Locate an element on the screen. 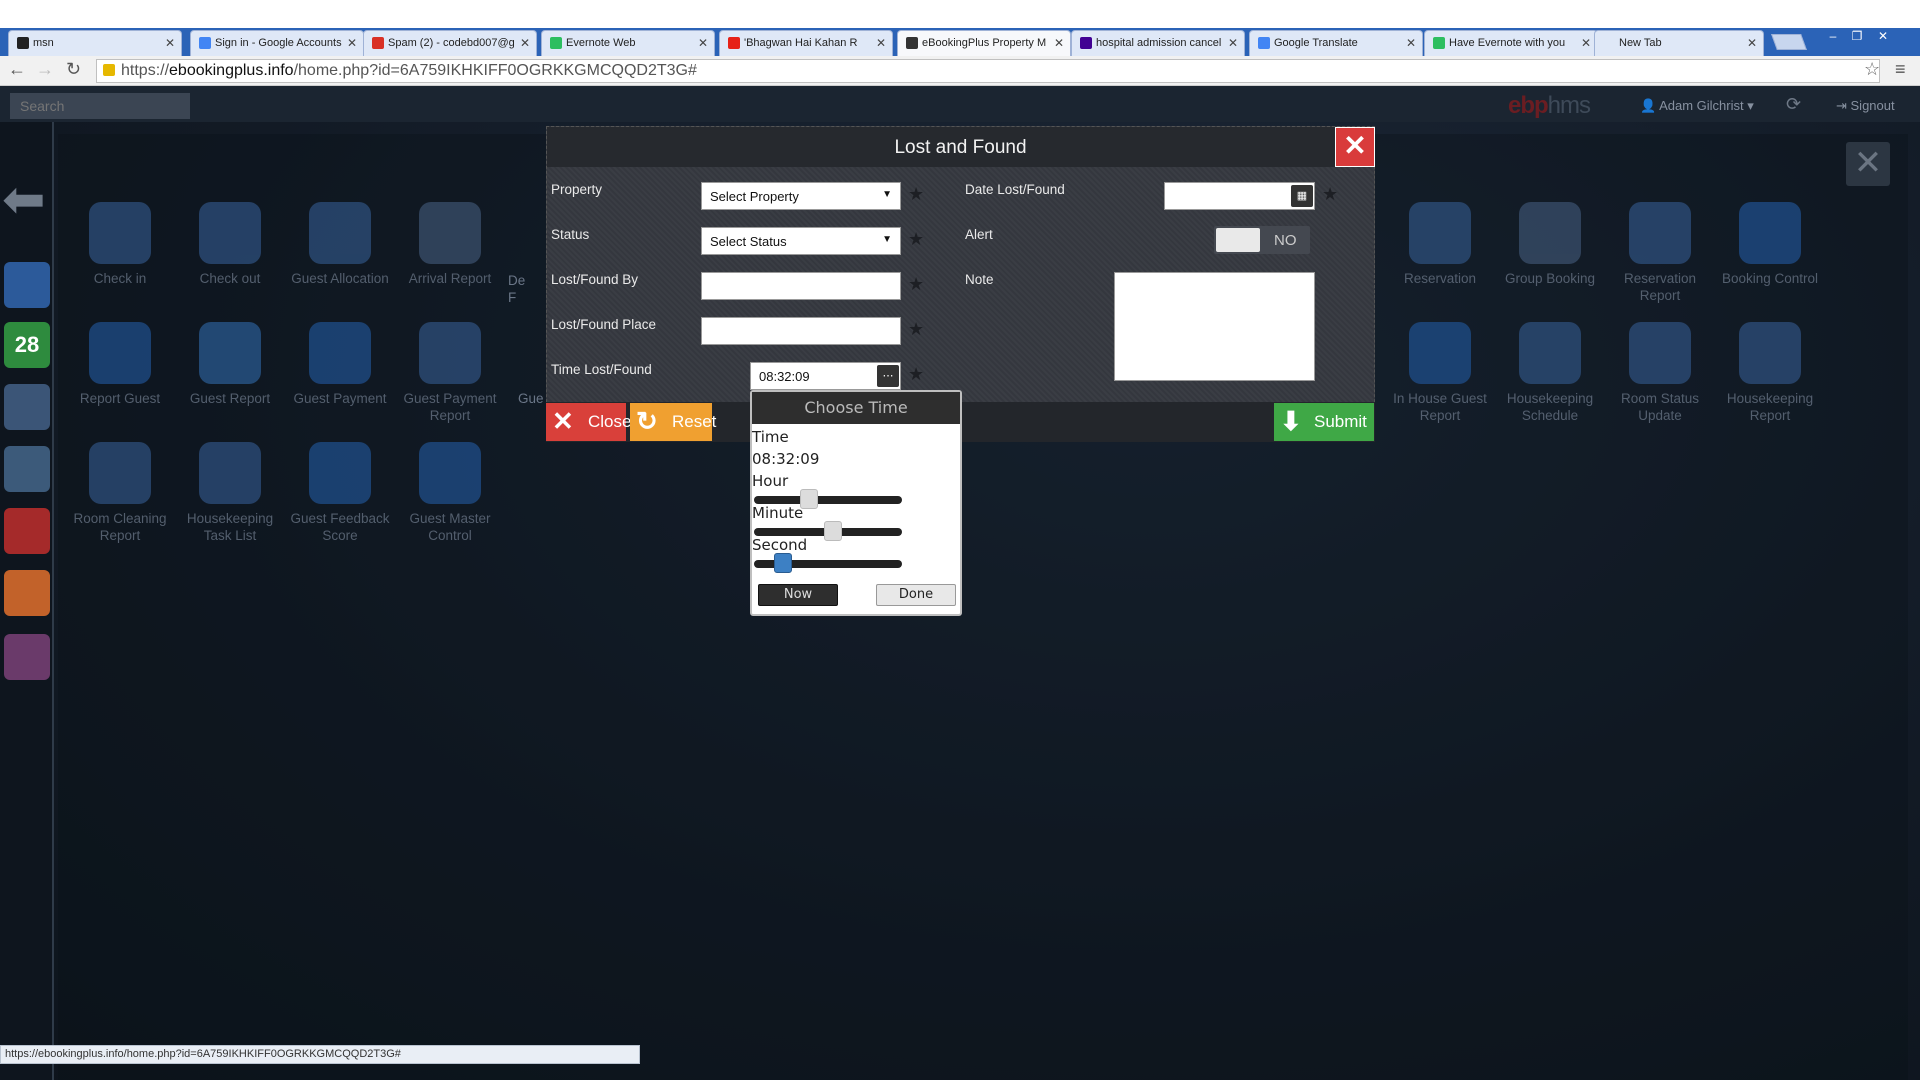  dashboard-tile: Guest Master Control is located at coordinates (450, 493).